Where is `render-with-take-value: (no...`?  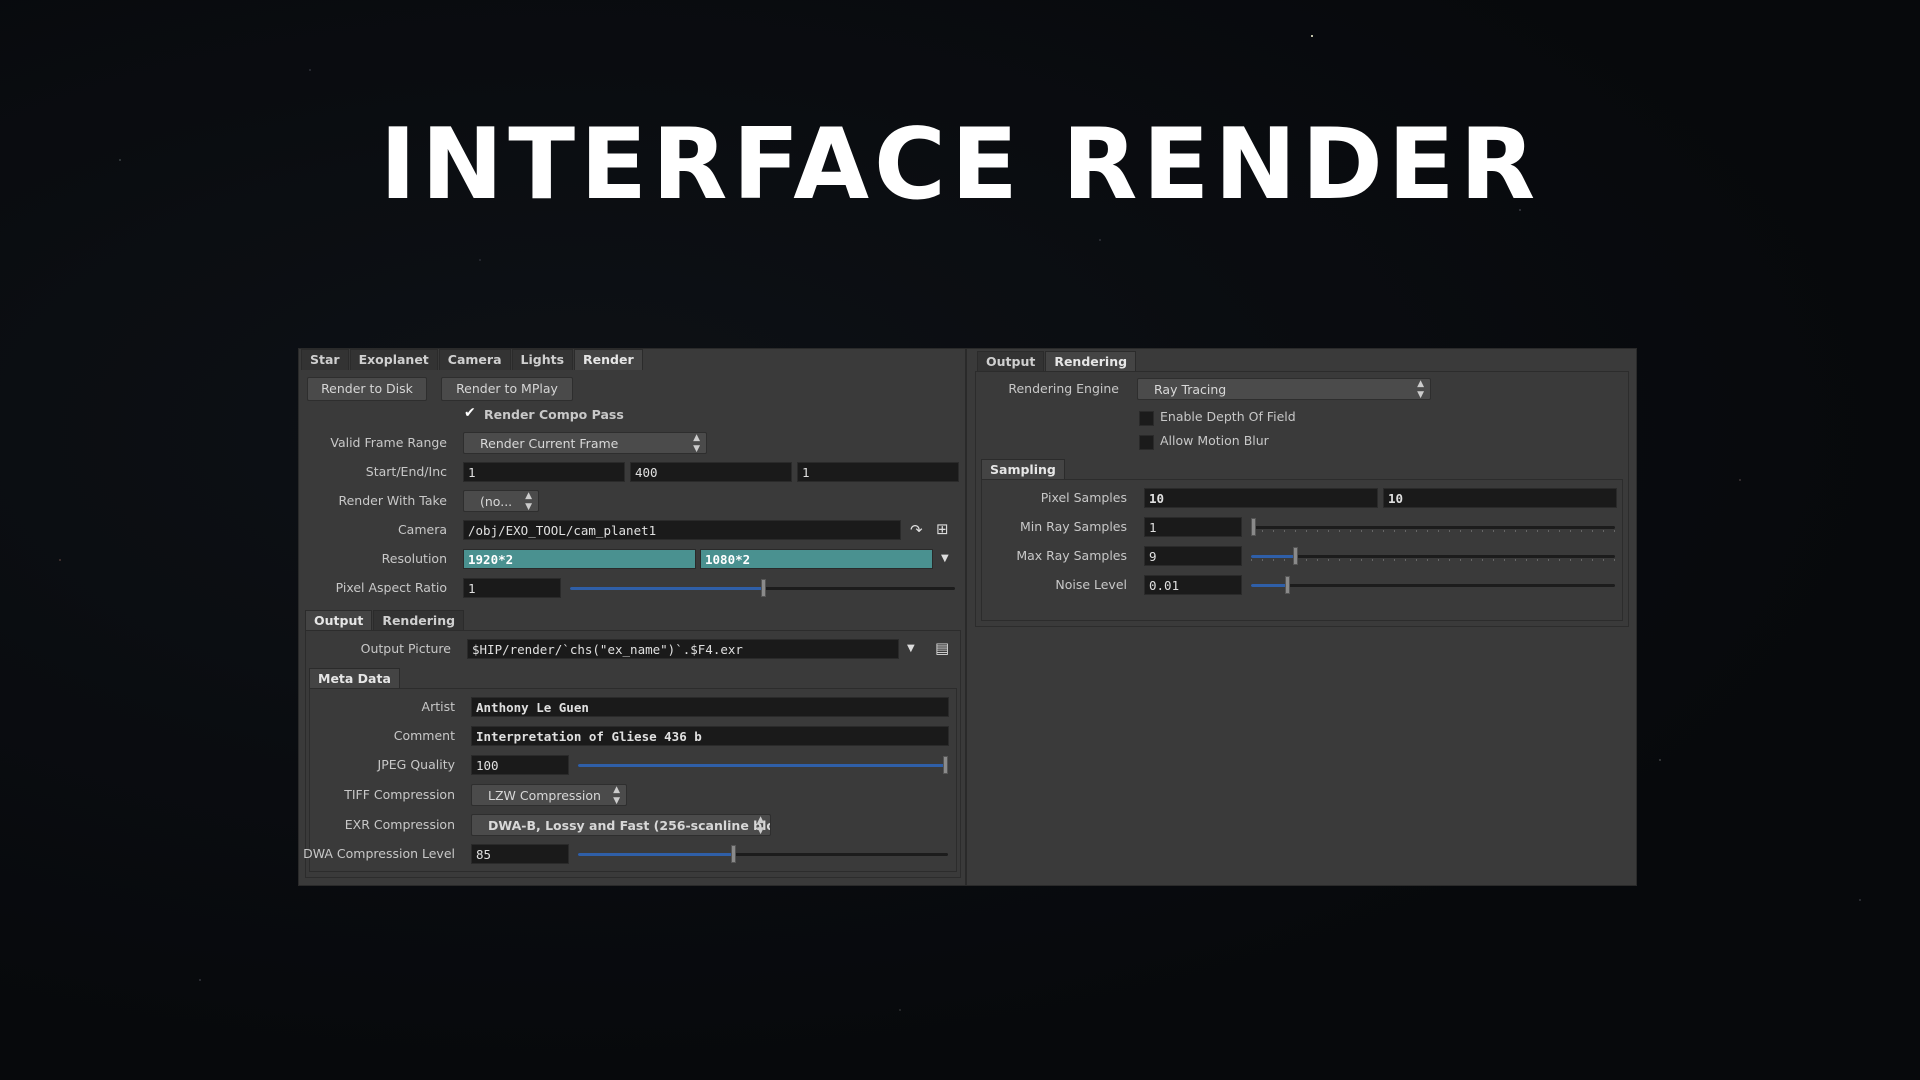
render-with-take-value: (no... is located at coordinates (496, 501).